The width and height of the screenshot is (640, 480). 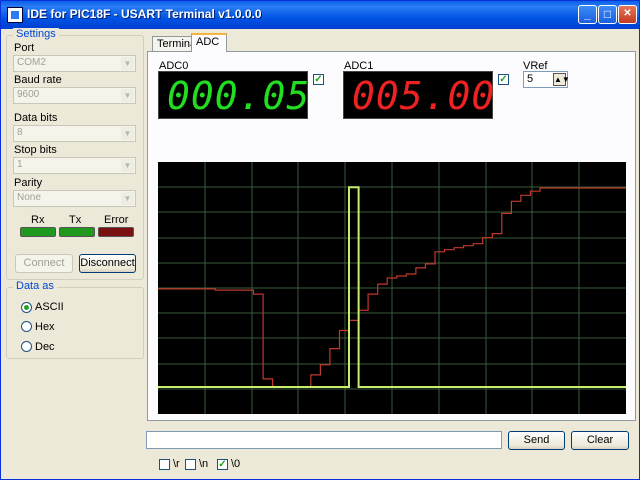 What do you see at coordinates (15, 15) in the screenshot?
I see `app-icon` at bounding box center [15, 15].